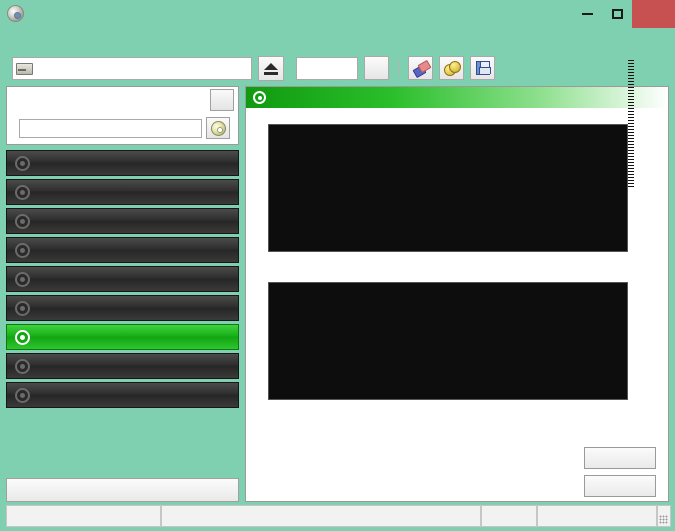 This screenshot has height=531, width=675. I want to click on cell-avg-e22, so click(349, 448).